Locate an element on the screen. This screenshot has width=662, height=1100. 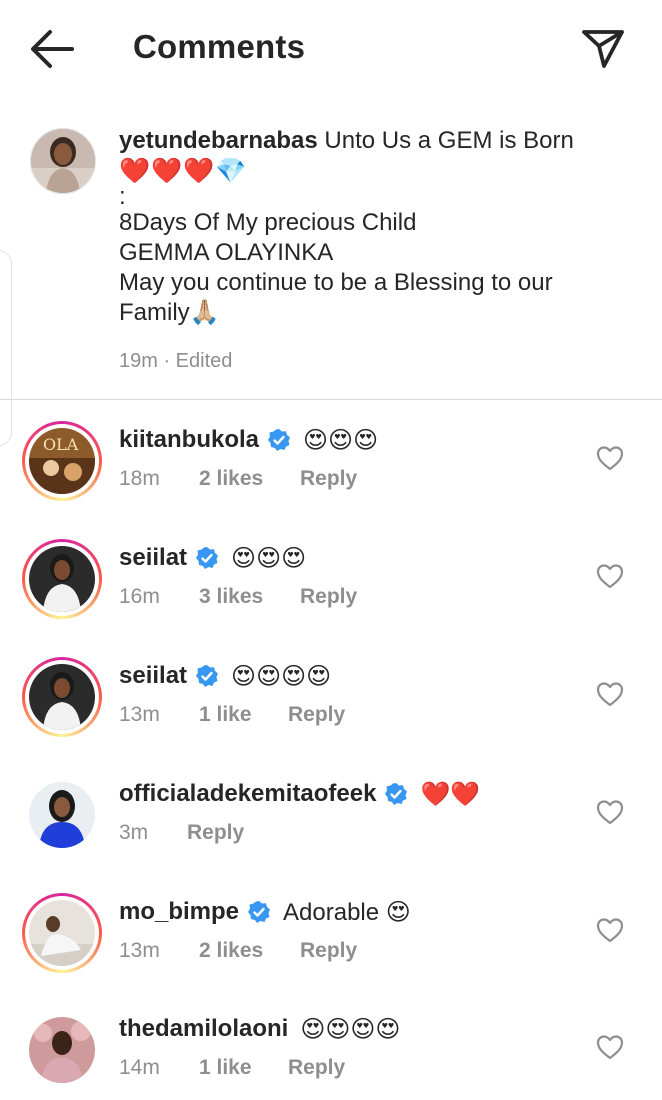
comment-text: Adorable 😍 is located at coordinates (347, 912).